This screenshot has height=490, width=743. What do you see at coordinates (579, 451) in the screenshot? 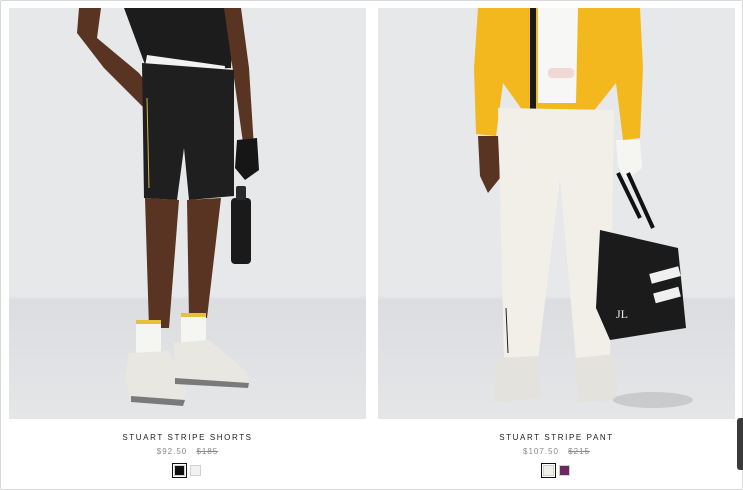
I see `original-price: $215` at bounding box center [579, 451].